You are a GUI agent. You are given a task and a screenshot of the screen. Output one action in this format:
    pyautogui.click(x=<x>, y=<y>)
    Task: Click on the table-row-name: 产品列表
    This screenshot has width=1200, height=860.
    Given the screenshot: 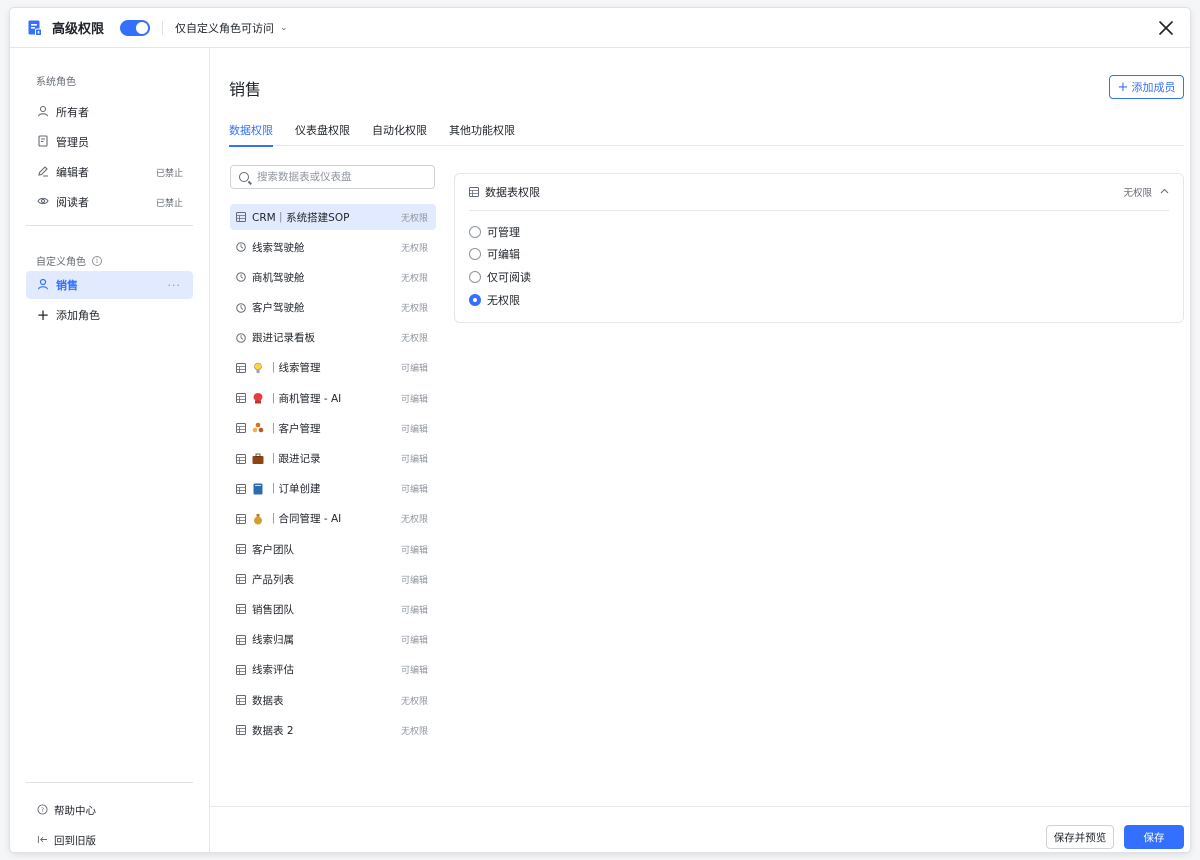 What is the action you would take?
    pyautogui.click(x=273, y=579)
    